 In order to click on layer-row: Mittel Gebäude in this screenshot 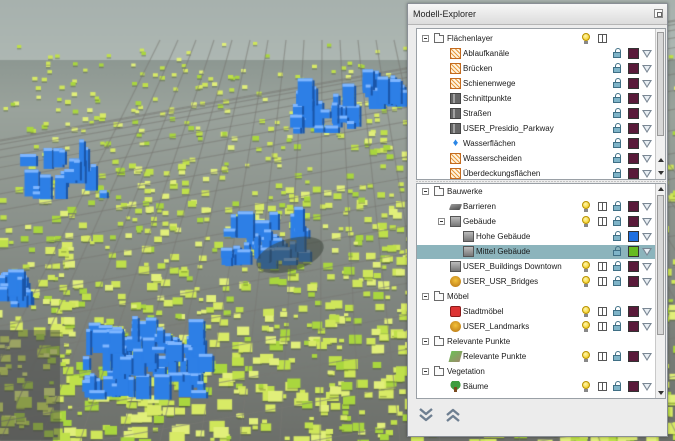, I will do `click(536, 252)`.